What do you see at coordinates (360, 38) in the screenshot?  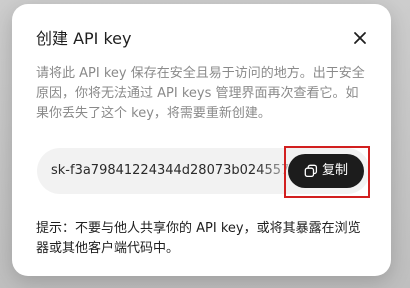 I see `close-icon` at bounding box center [360, 38].